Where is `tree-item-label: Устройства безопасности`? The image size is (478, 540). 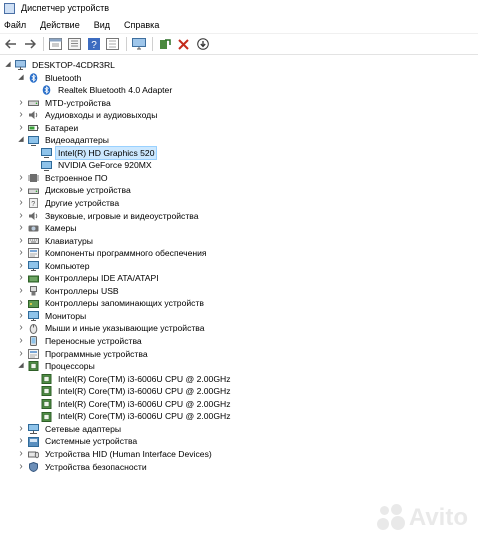
tree-item-label: Устройства безопасности is located at coordinates (96, 466).